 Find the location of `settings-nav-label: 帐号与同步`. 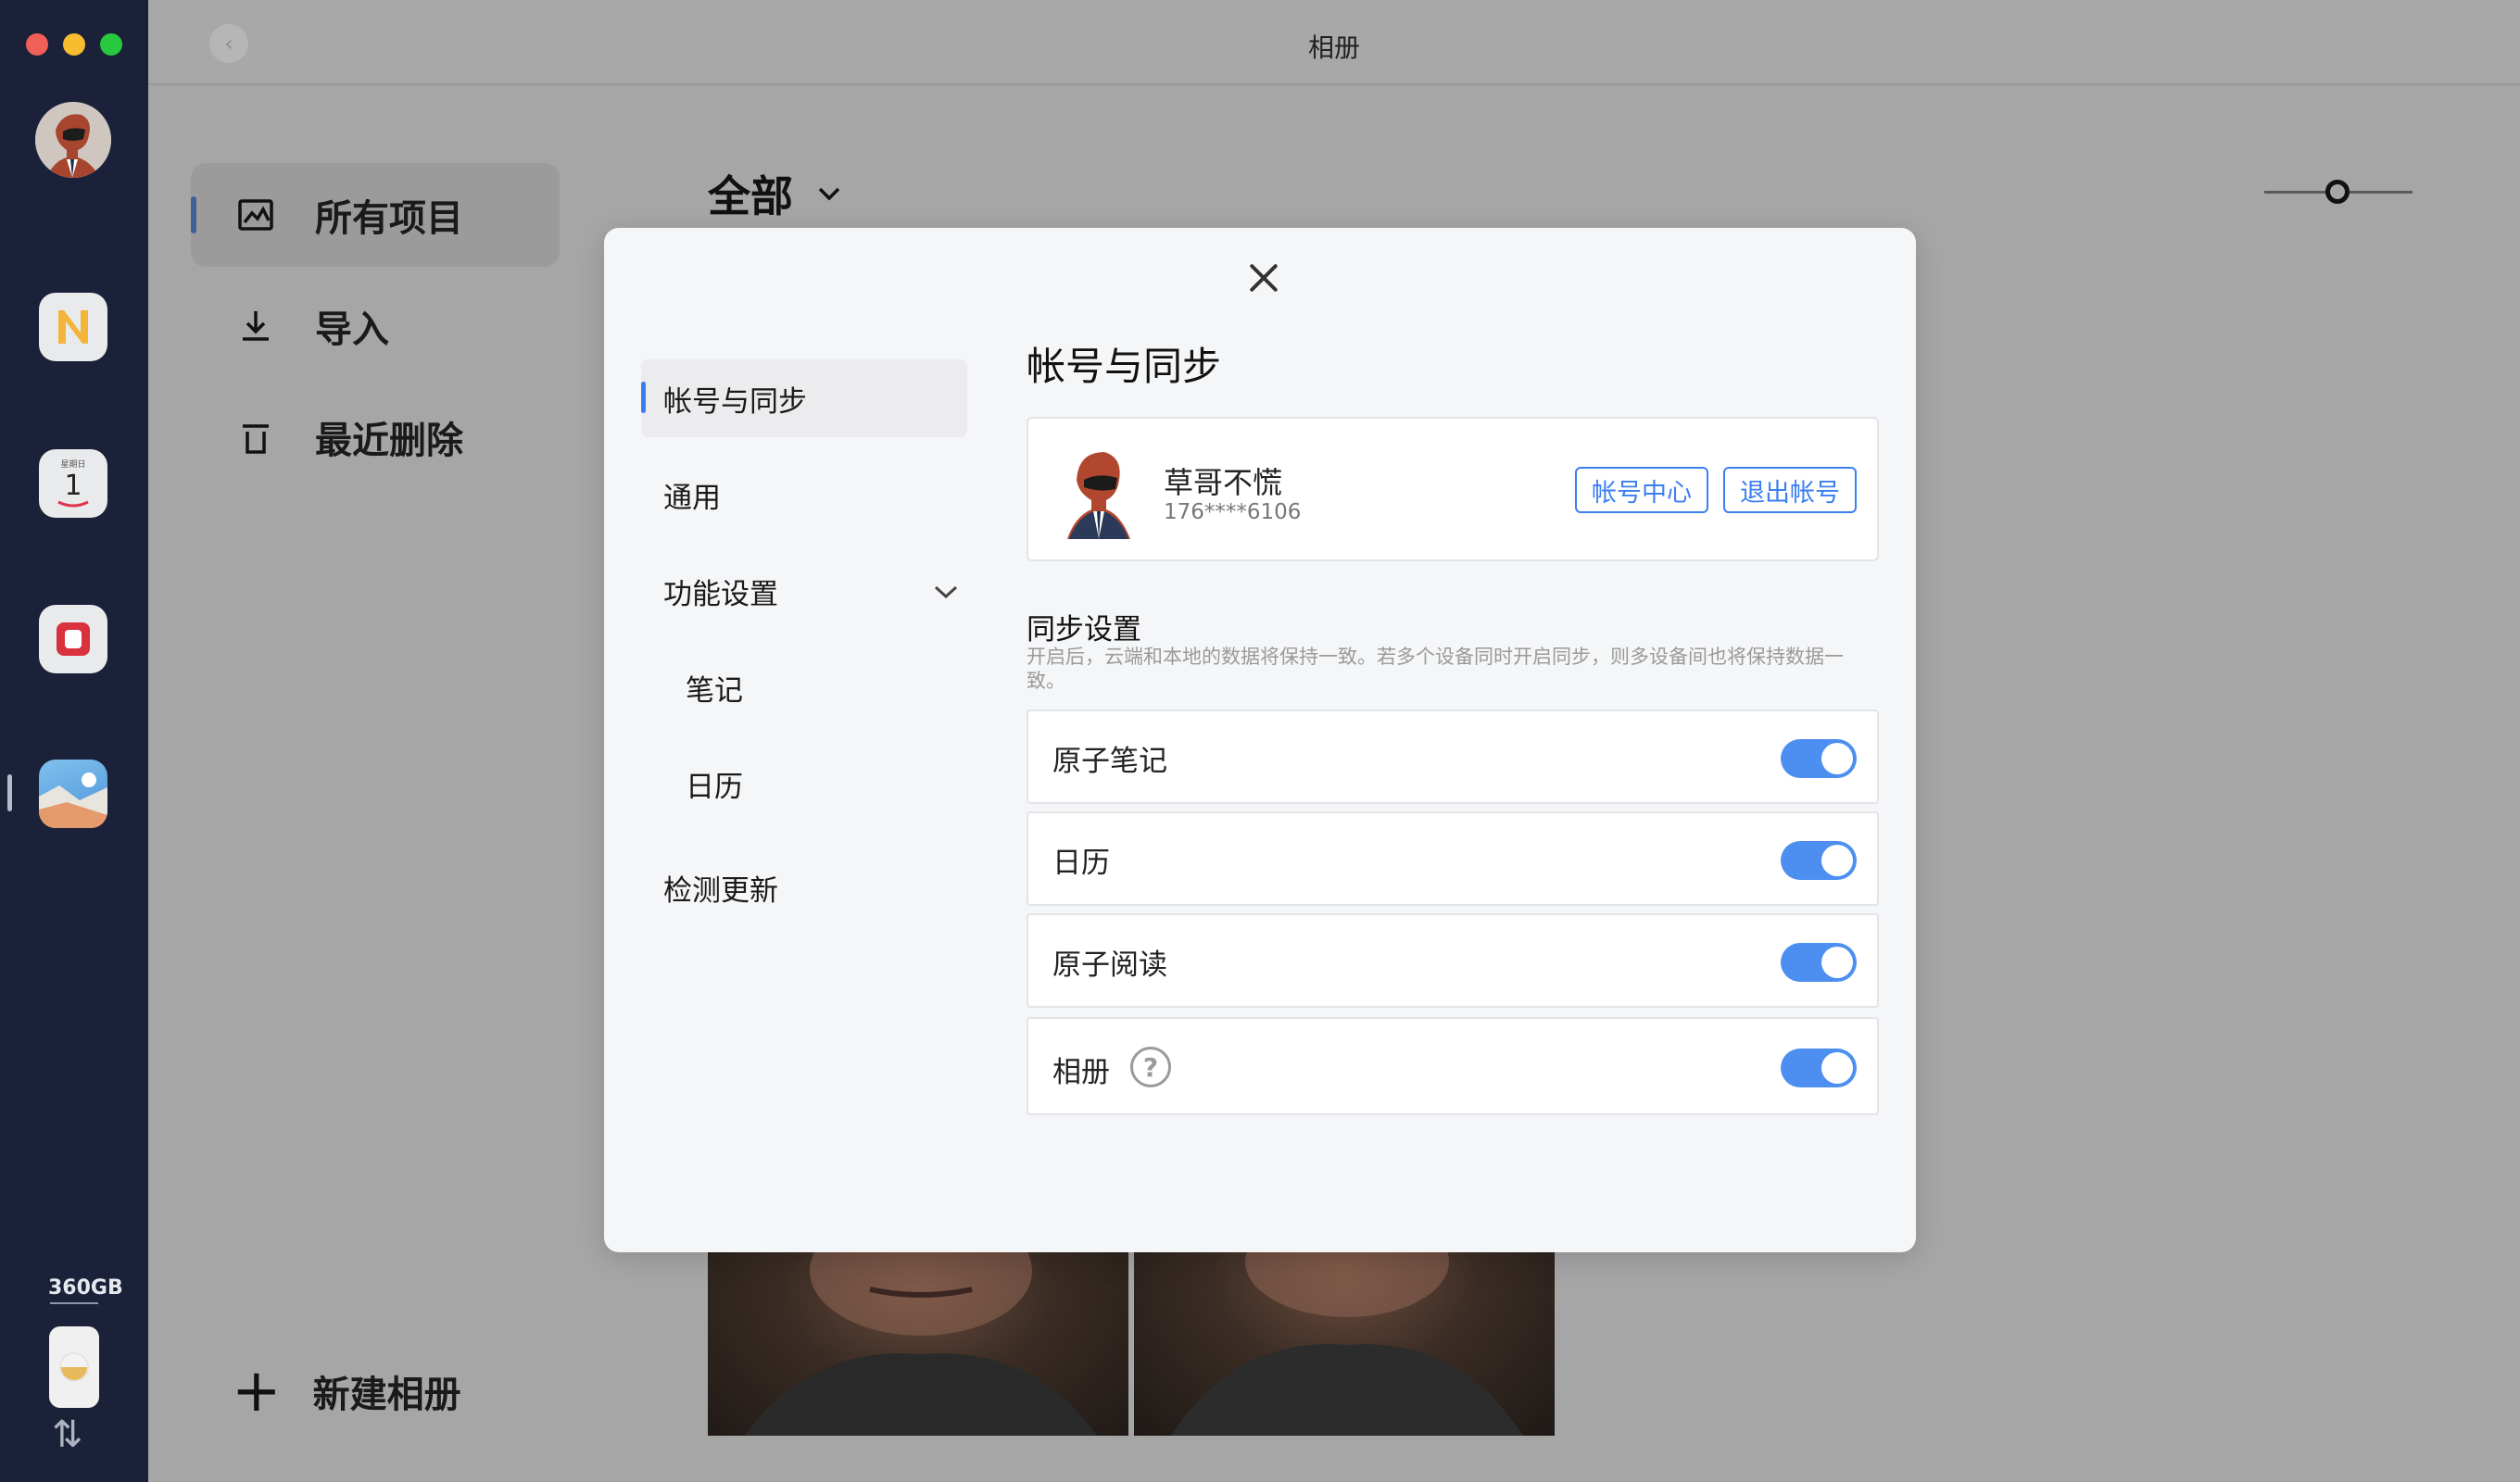

settings-nav-label: 帐号与同步 is located at coordinates (735, 401).